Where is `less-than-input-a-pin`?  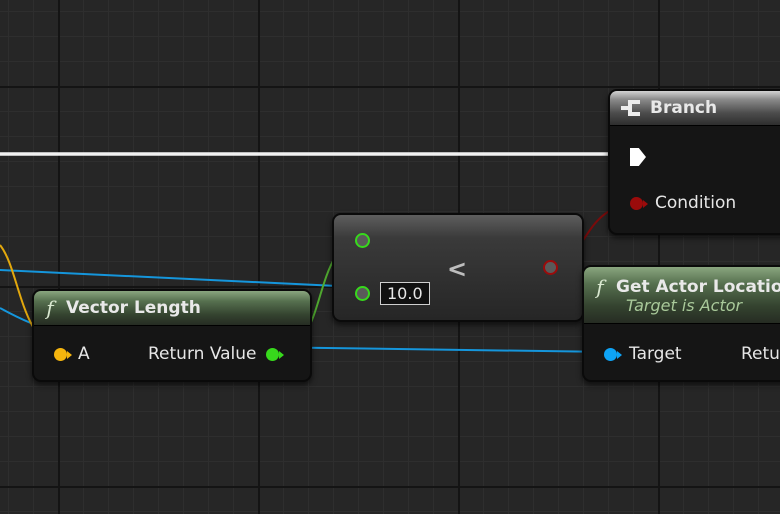 less-than-input-a-pin is located at coordinates (362, 240).